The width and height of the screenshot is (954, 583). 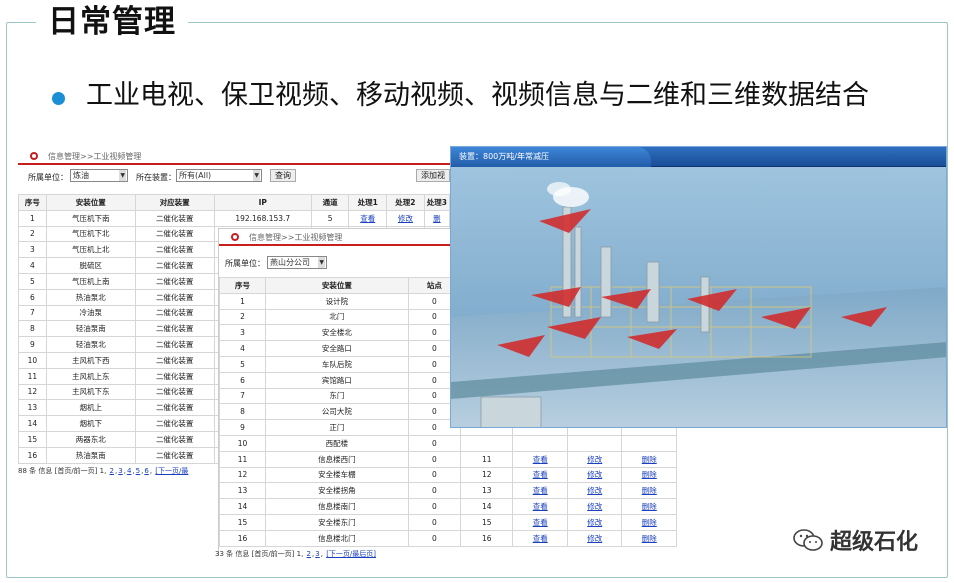 What do you see at coordinates (447, 443) in the screenshot?
I see `table-row: 10 西配楼 0` at bounding box center [447, 443].